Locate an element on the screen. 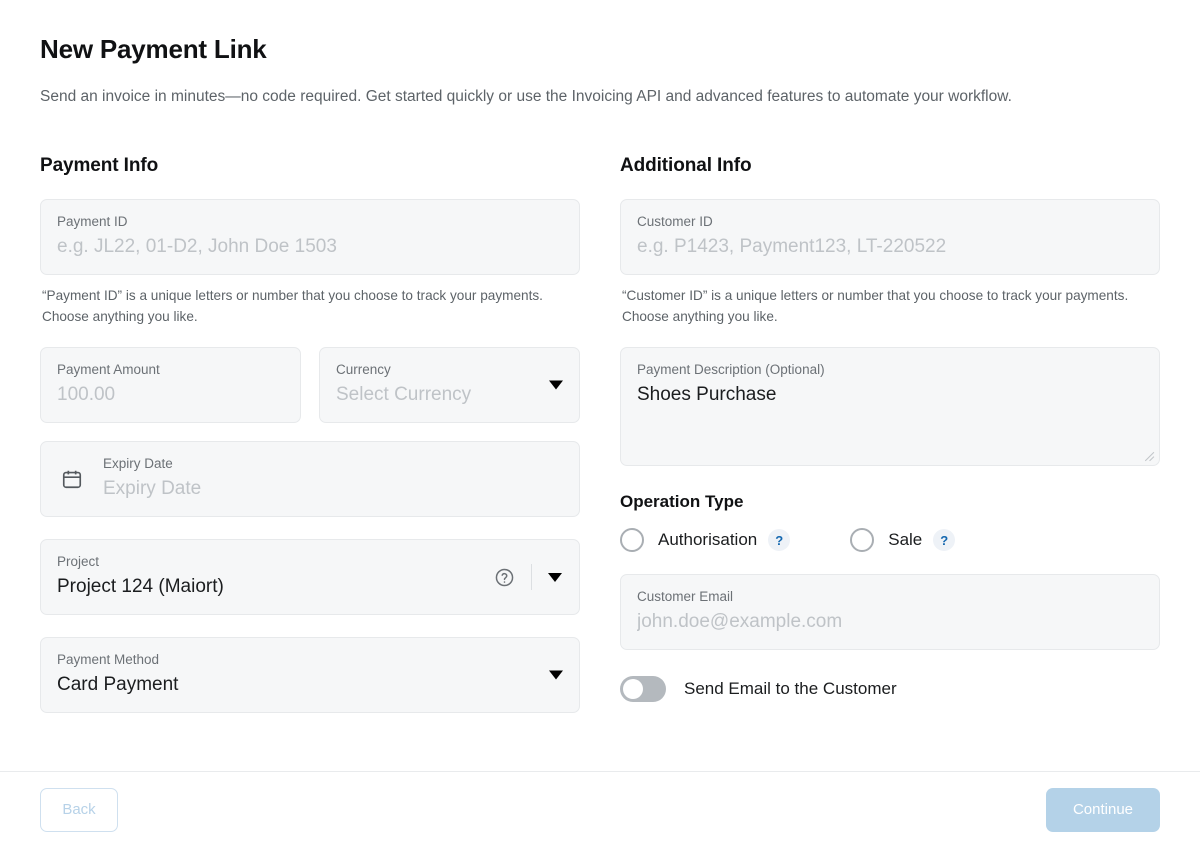  send-email-toggle is located at coordinates (643, 689).